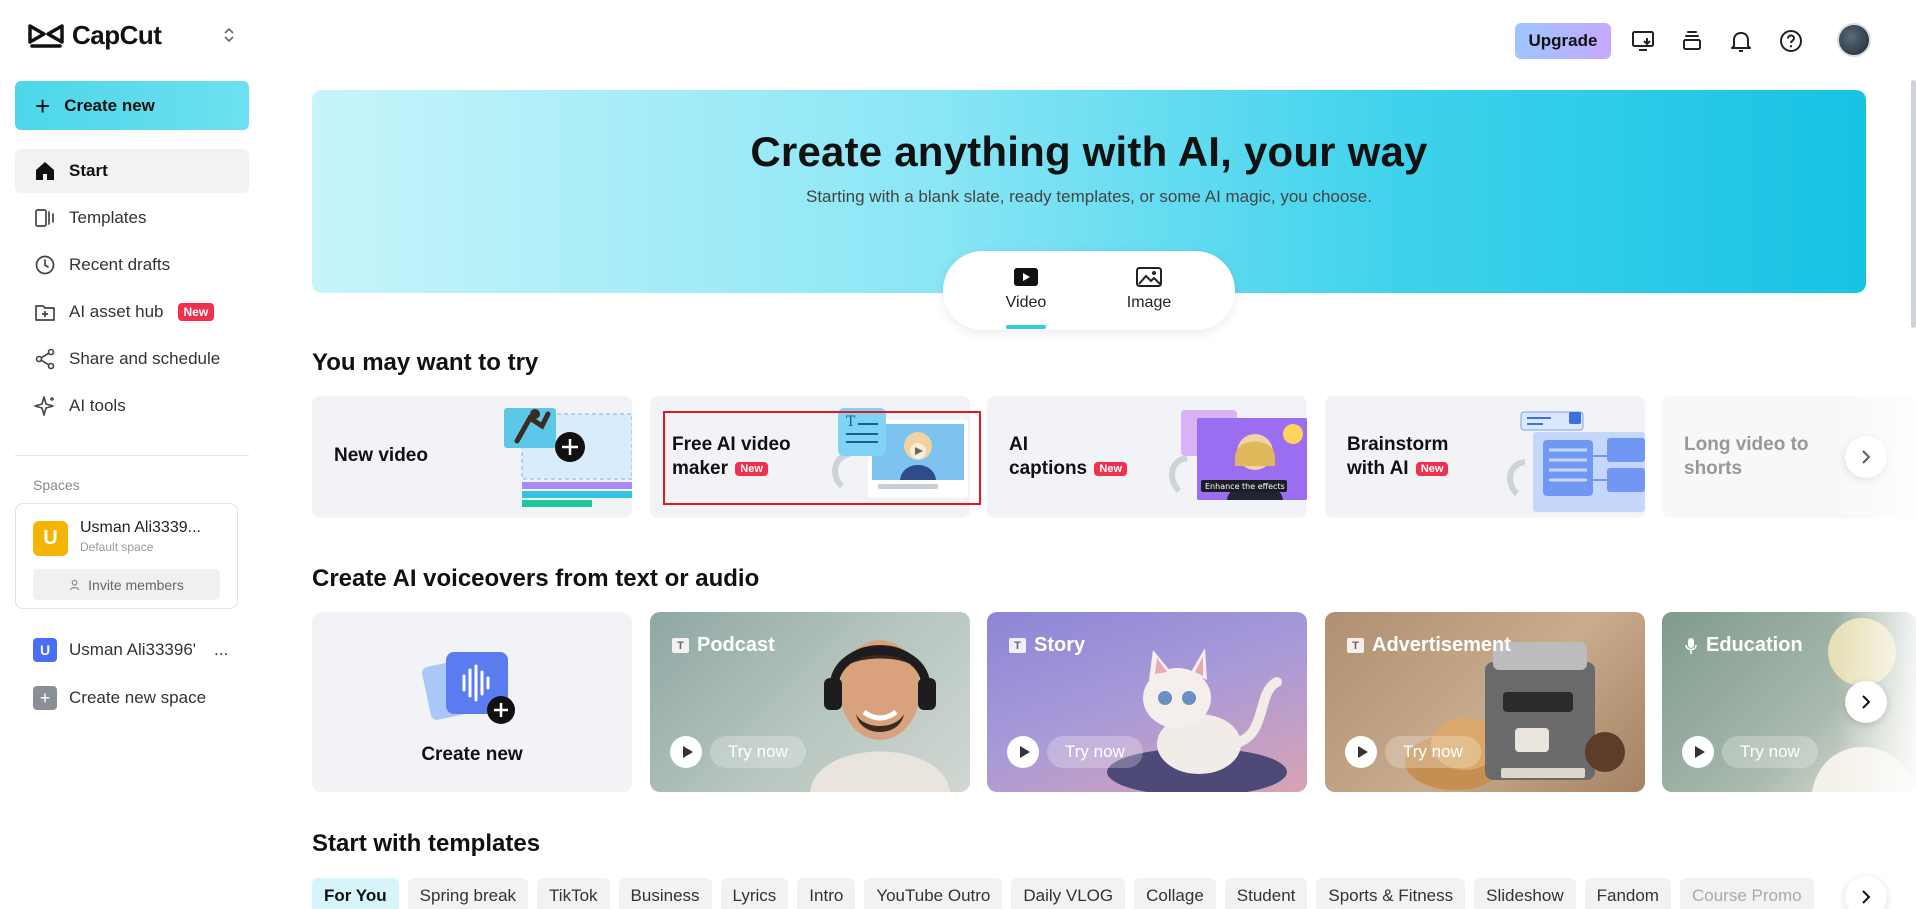 Image resolution: width=1916 pixels, height=909 pixels. I want to click on chip-sports-fitness: Sports & Fitness, so click(1391, 893).